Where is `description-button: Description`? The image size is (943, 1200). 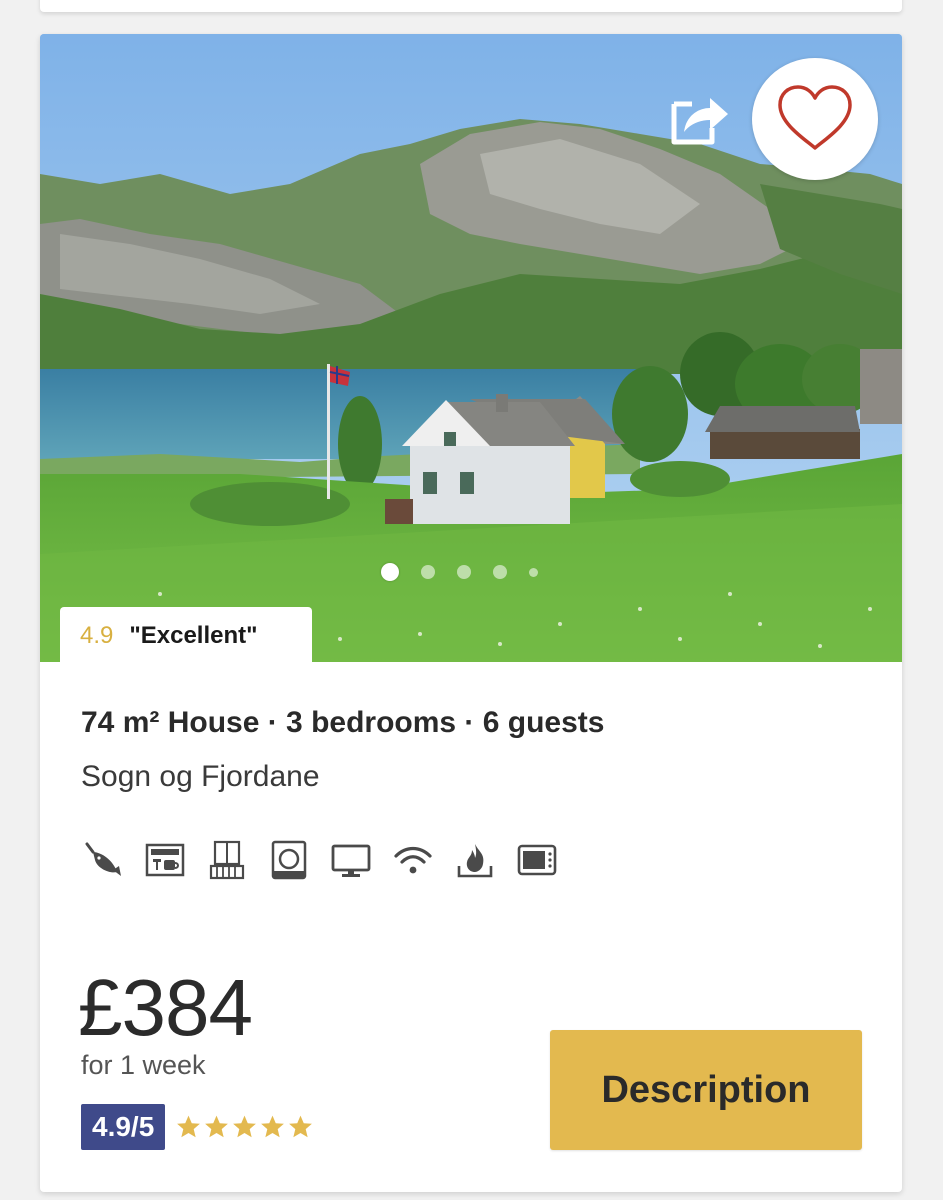
description-button: Description is located at coordinates (706, 1090).